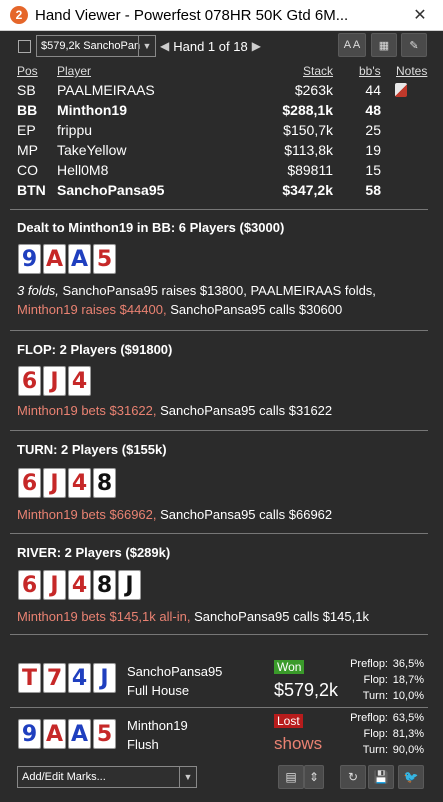 Image resolution: width=443 pixels, height=802 pixels. I want to click on header-player: Player, so click(74, 71).